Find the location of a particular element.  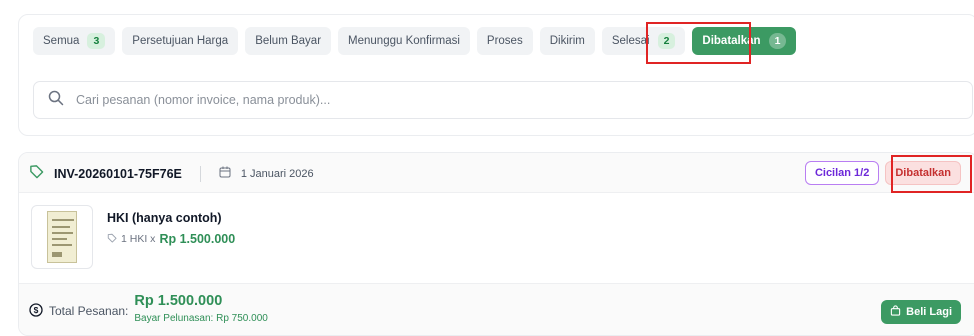

invoice-number: INV-20260101-75F76E is located at coordinates (118, 174).